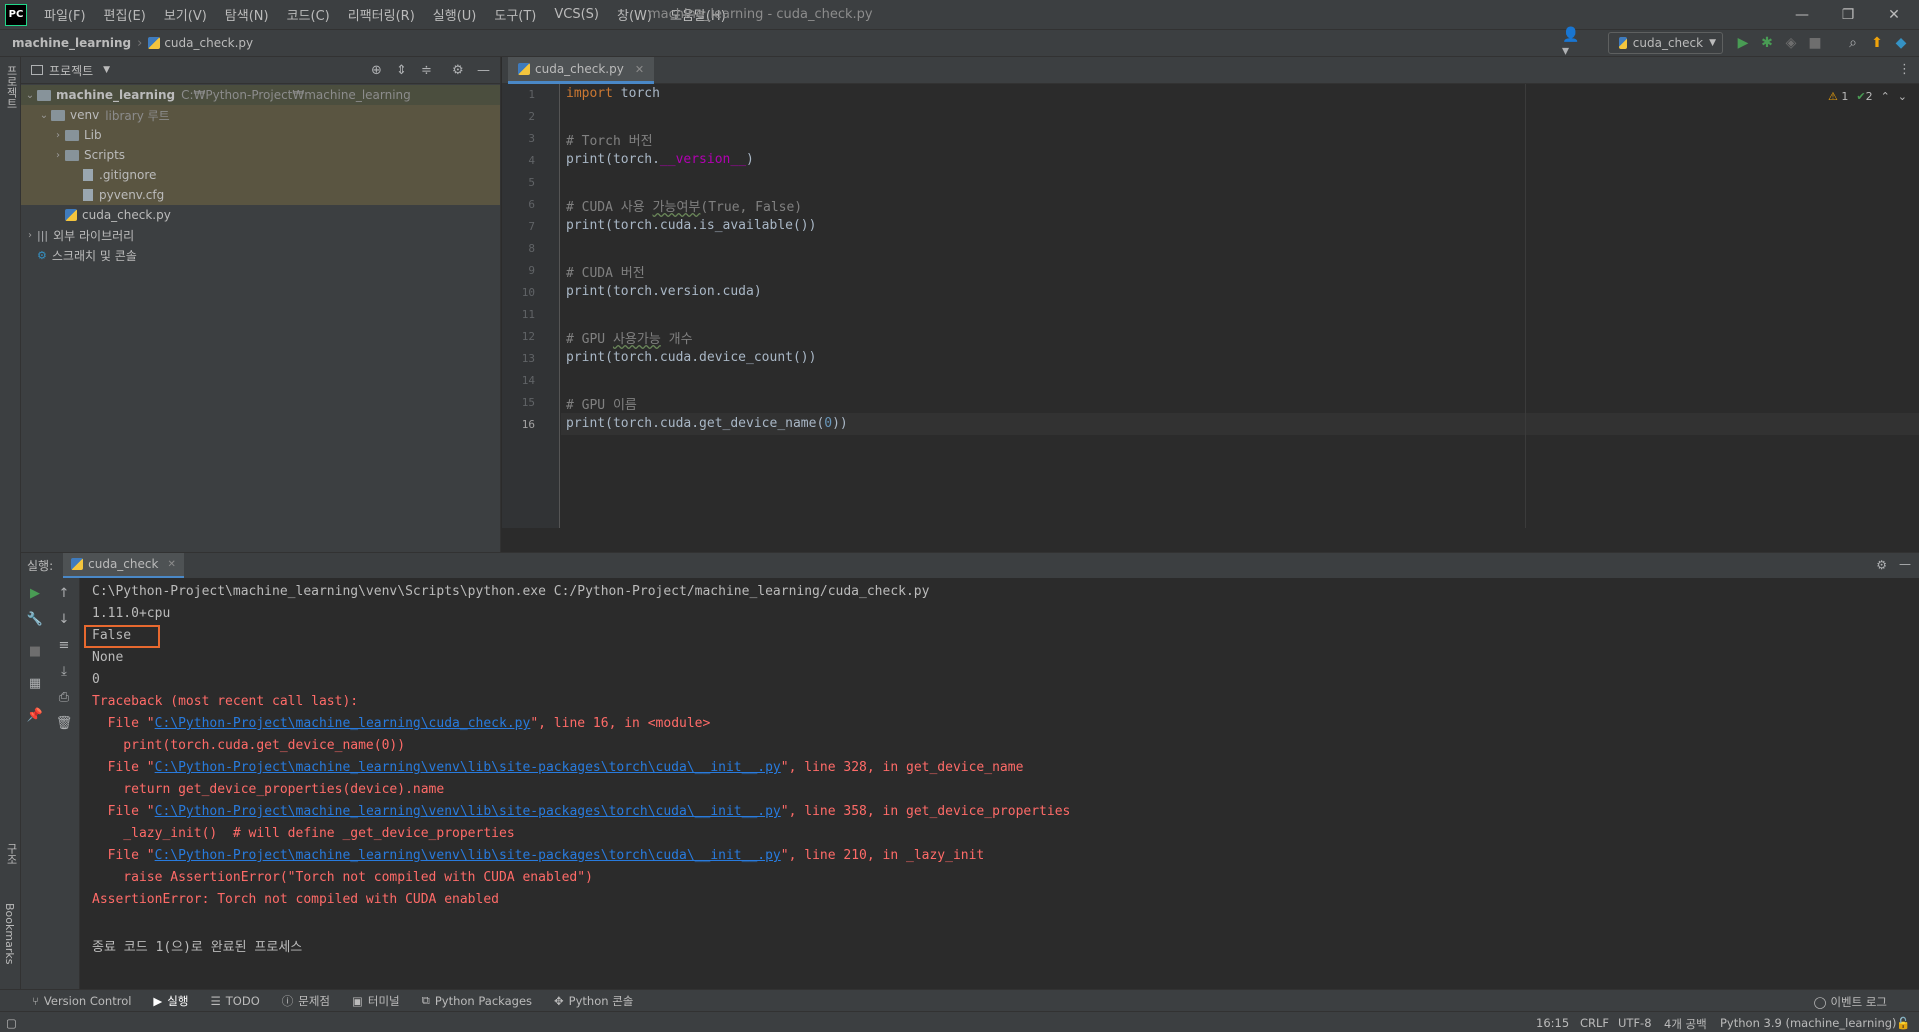 Image resolution: width=1919 pixels, height=1032 pixels. I want to click on close-button: ✕, so click(1894, 14).